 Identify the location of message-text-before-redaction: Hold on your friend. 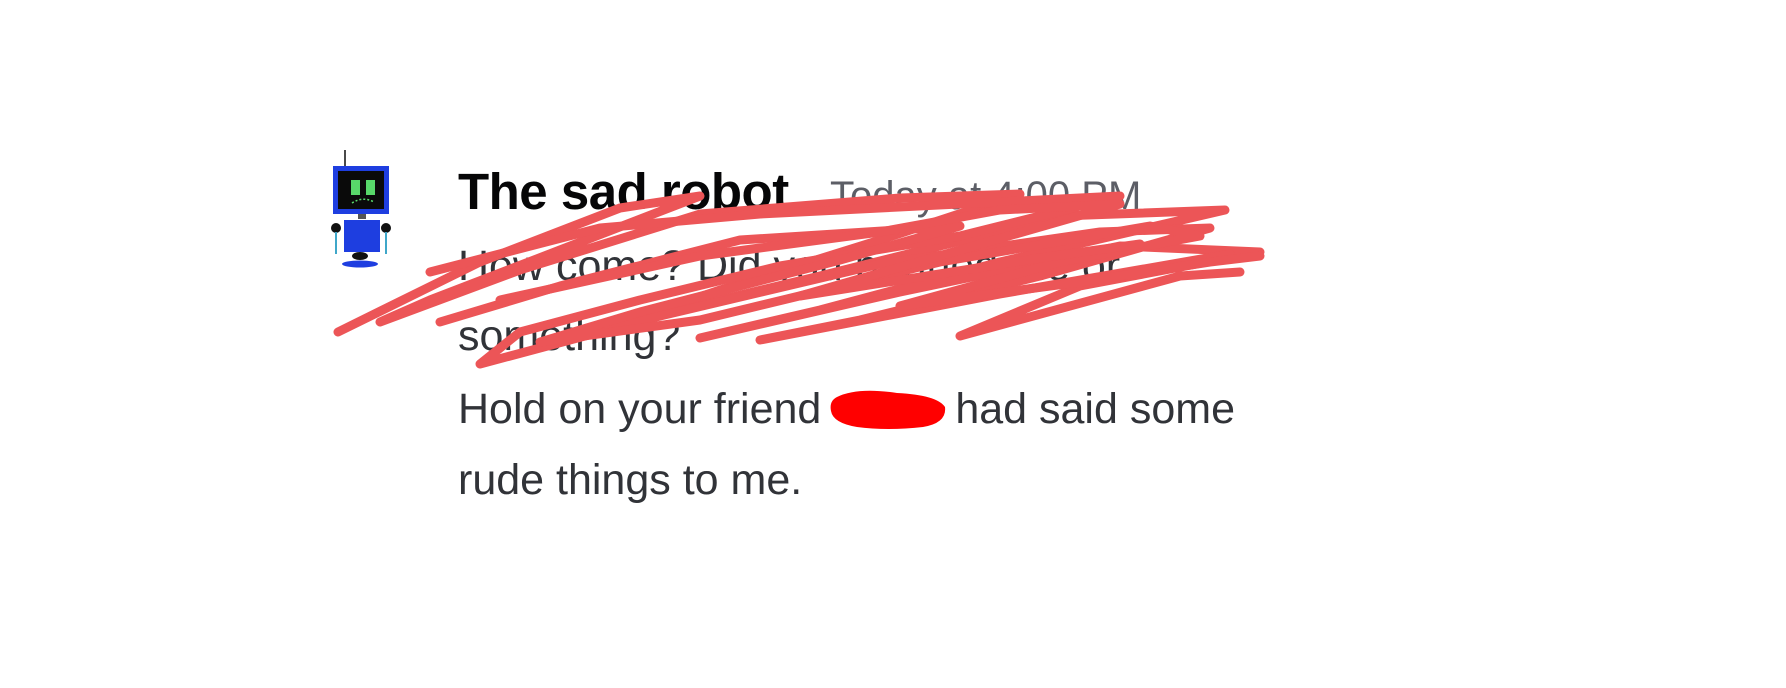
(640, 409).